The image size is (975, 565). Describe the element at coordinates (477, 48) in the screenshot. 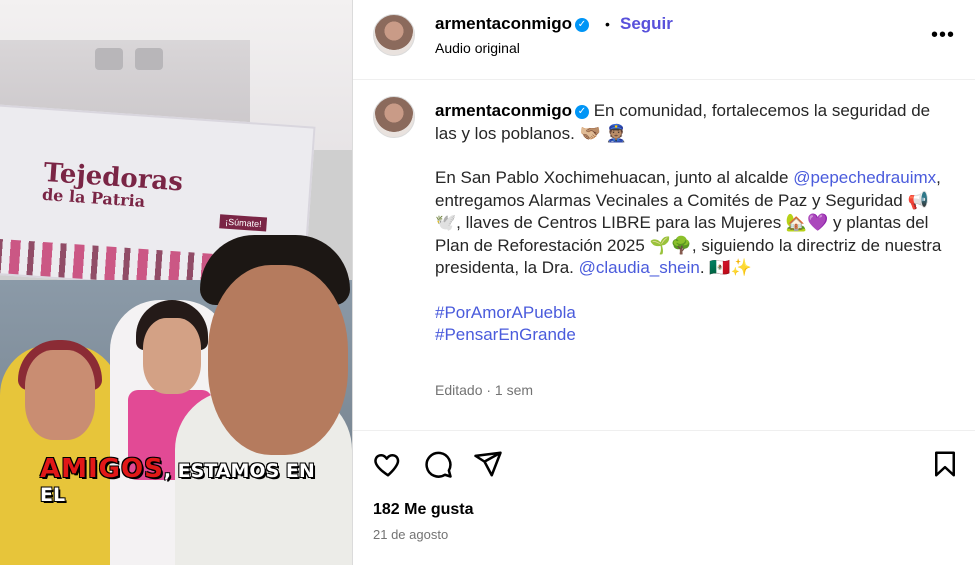

I see `audio-original-link: Audio original` at that location.